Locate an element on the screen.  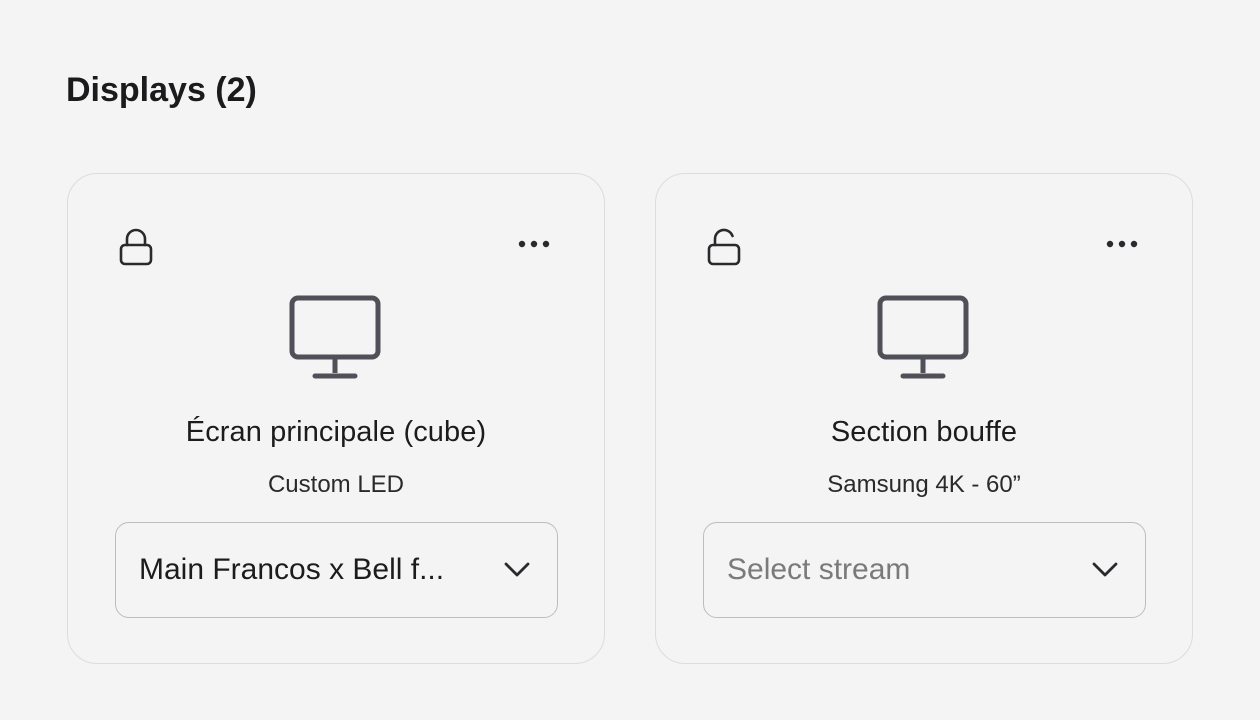
lock-closed-icon is located at coordinates (136, 246).